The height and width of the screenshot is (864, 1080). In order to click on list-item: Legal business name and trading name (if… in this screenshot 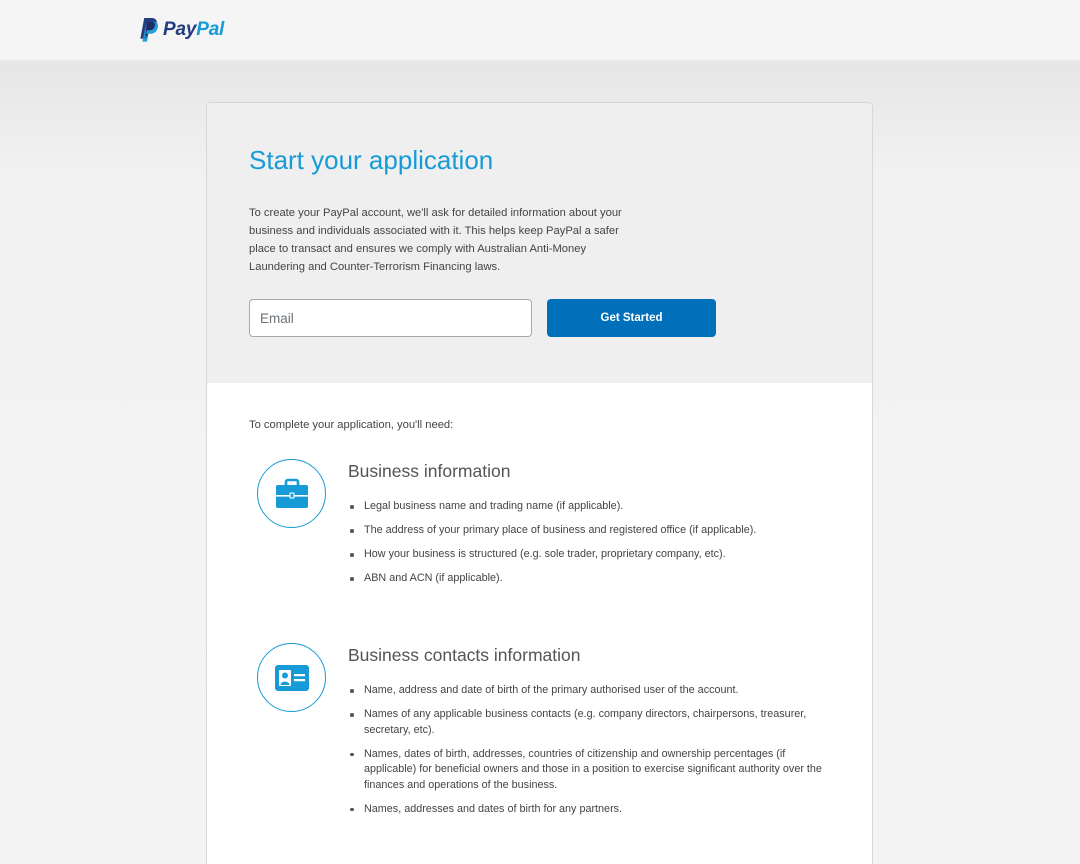, I will do `click(588, 507)`.